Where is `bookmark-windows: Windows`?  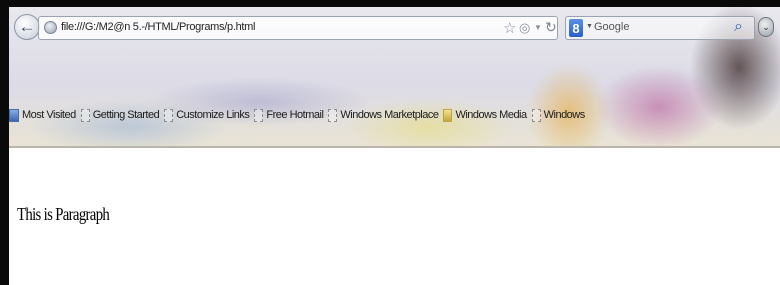 bookmark-windows: Windows is located at coordinates (558, 115).